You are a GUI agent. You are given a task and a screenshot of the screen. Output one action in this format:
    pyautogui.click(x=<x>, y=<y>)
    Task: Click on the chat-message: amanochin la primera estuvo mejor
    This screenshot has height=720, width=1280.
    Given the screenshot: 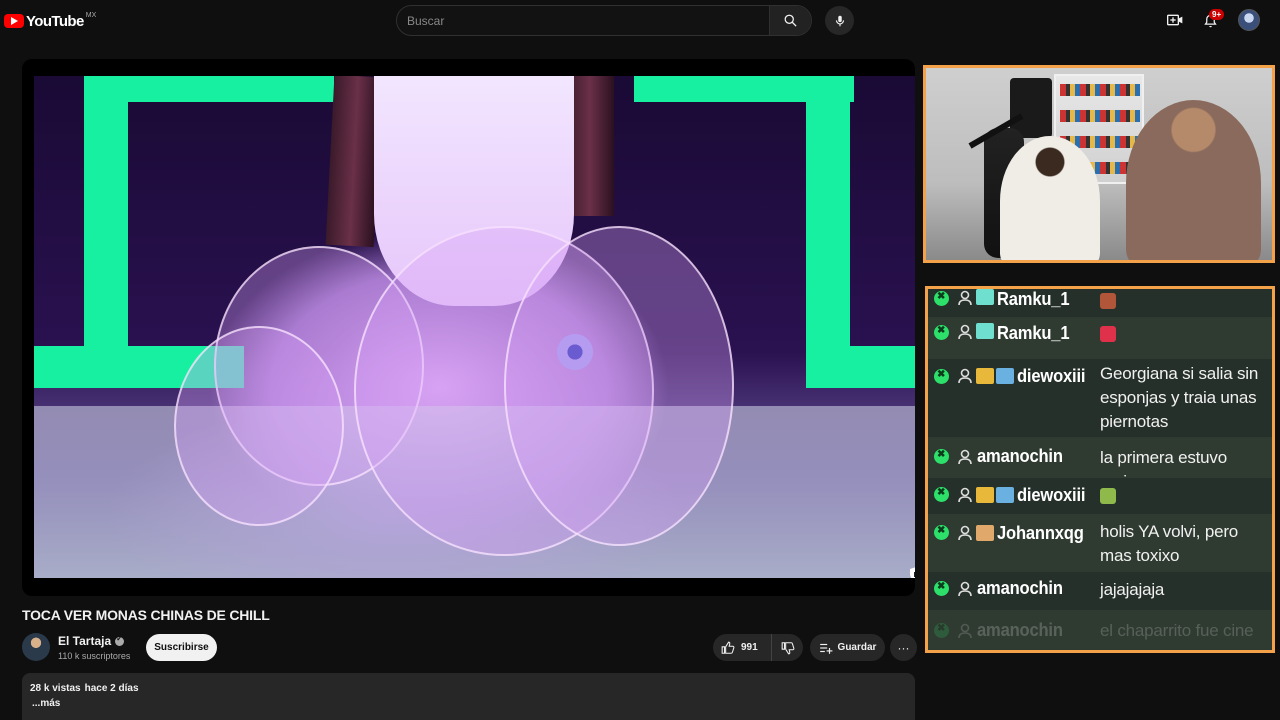 What is the action you would take?
    pyautogui.click(x=1100, y=466)
    